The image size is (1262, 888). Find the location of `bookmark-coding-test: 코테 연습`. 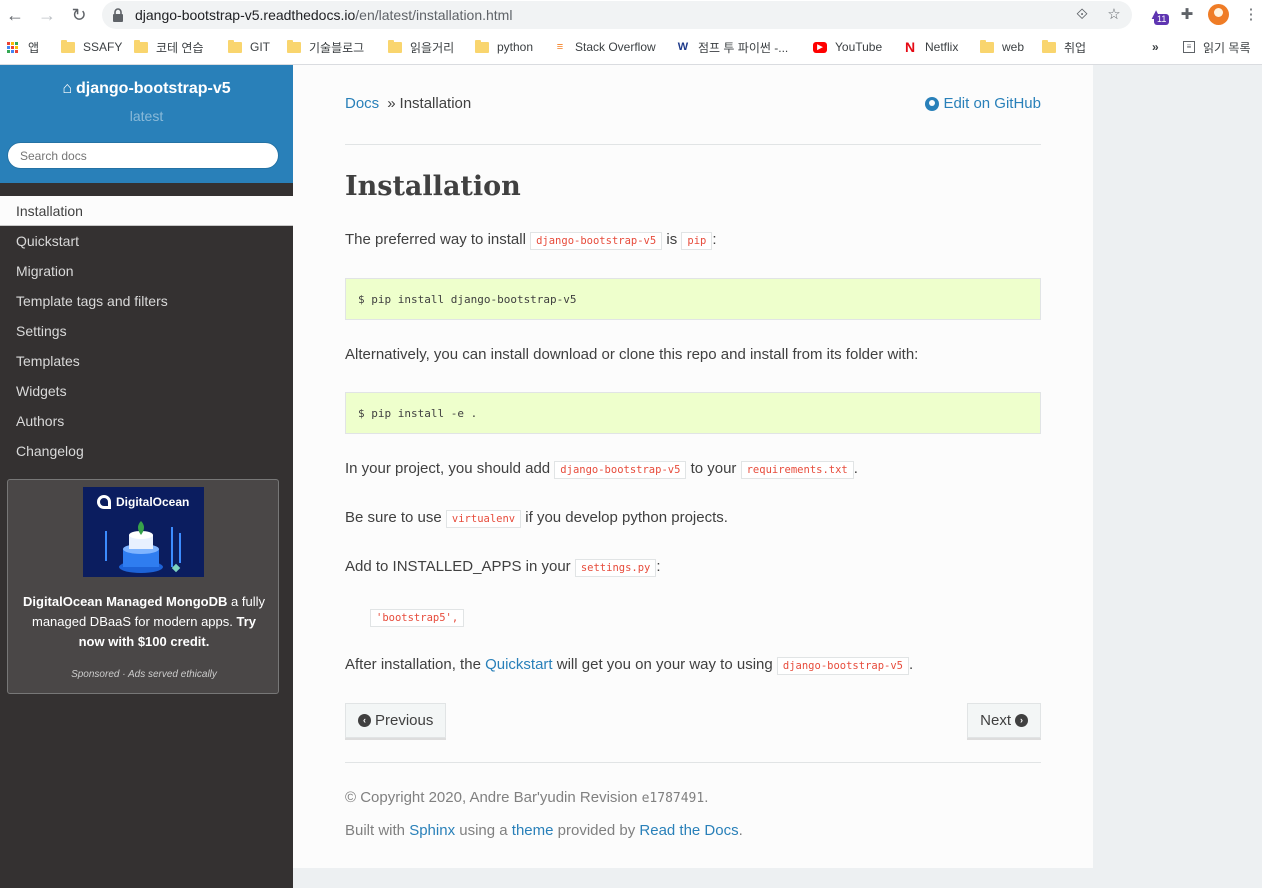

bookmark-coding-test: 코테 연습 is located at coordinates (169, 47).